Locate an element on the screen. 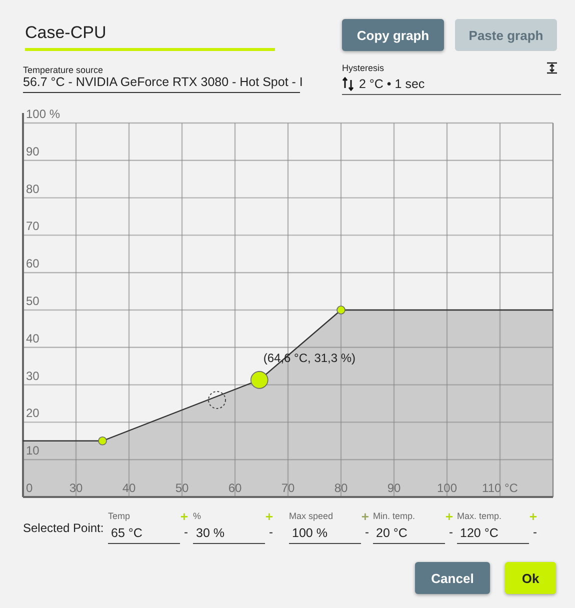  cancel-button: Cancel is located at coordinates (452, 578).